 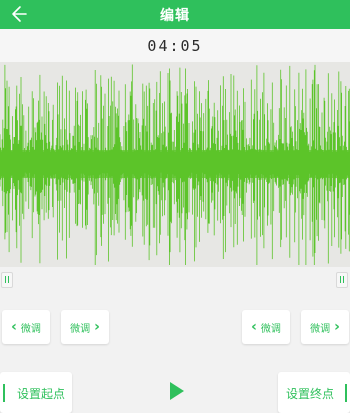 I want to click on set-start-label: 设置起点, so click(x=41, y=394).